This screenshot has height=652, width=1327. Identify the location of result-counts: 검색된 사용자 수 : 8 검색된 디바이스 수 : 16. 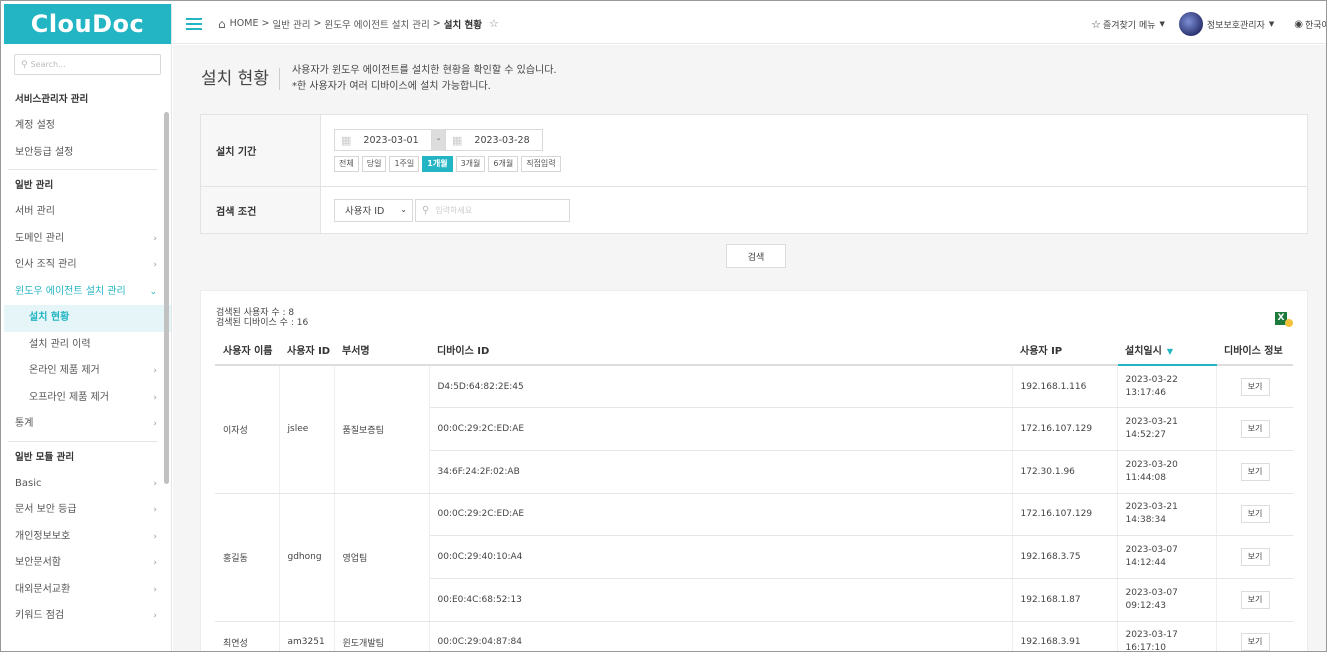
(262, 318).